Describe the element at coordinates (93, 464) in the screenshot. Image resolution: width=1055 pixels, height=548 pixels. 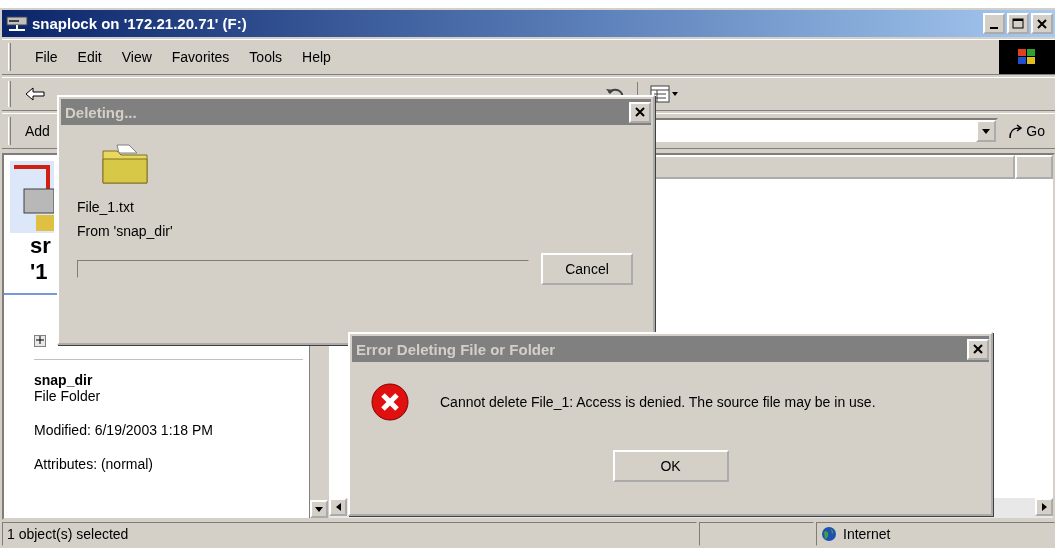
I see `attributes-text: Attributes: (normal)` at that location.